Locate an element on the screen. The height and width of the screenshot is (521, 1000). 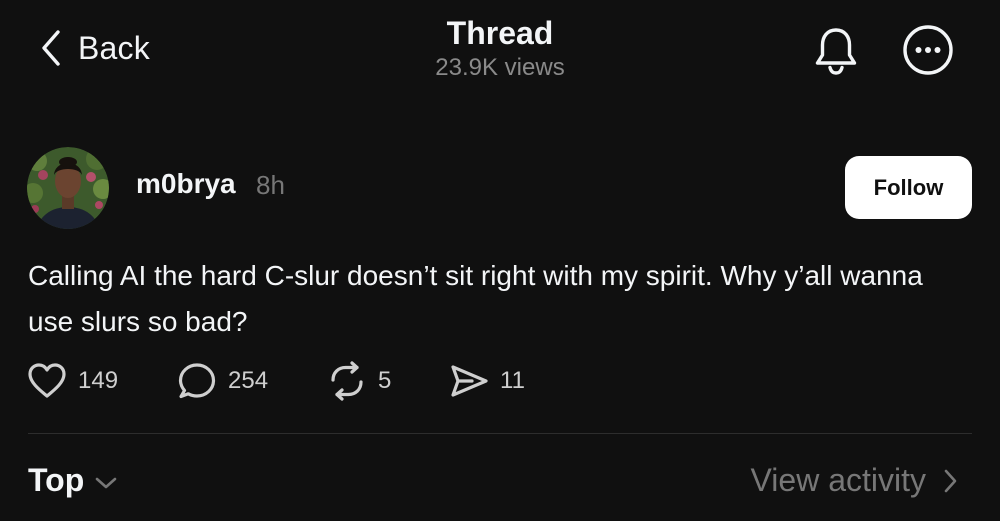
share-button: 11 is located at coordinates (486, 381).